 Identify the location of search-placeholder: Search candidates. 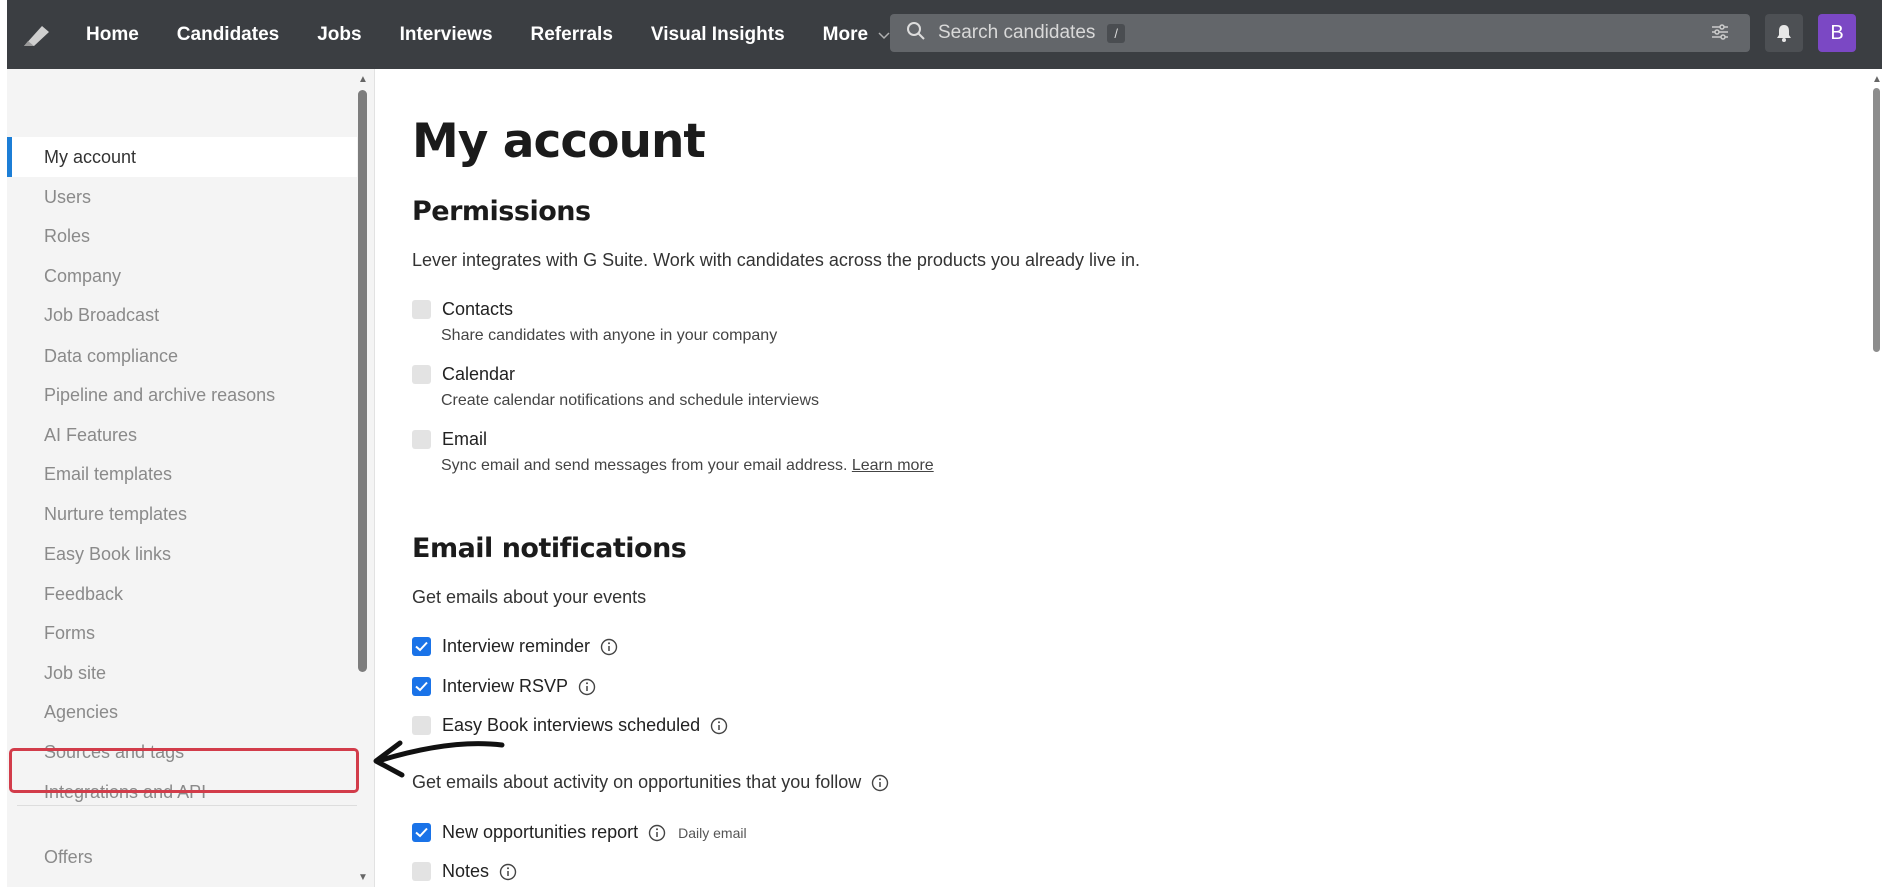
(1017, 32).